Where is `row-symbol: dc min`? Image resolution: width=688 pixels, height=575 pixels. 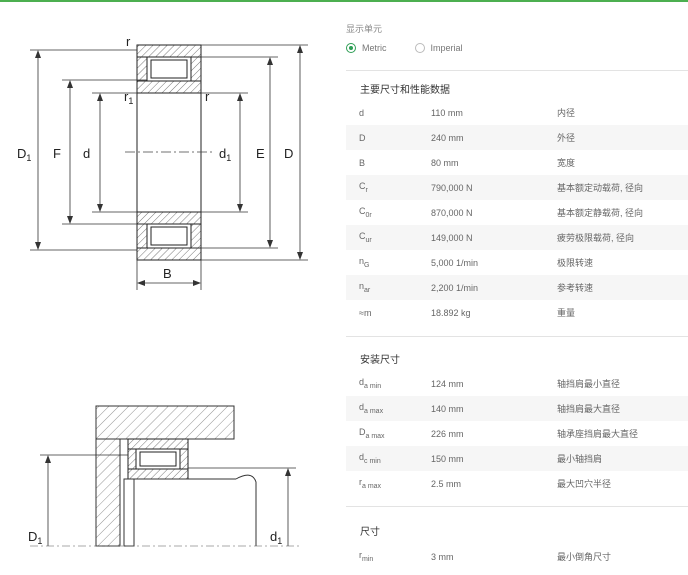 row-symbol: dc min is located at coordinates (388, 458).